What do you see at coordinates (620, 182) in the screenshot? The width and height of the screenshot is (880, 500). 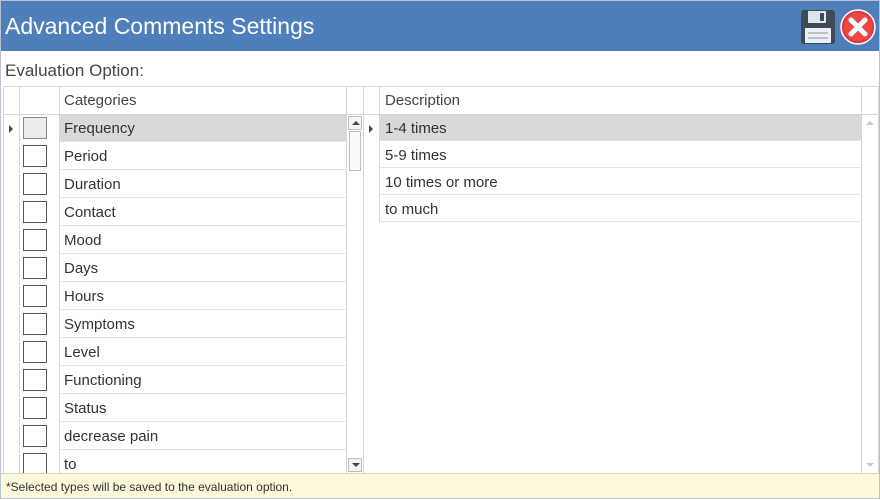 I see `description-label: 10 times or more` at bounding box center [620, 182].